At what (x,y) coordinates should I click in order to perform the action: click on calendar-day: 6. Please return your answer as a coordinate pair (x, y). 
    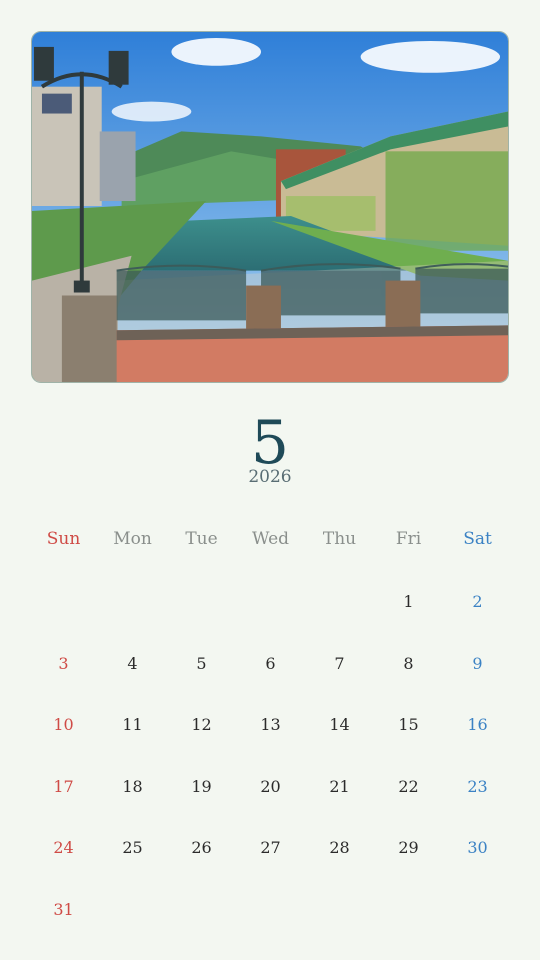
    Looking at the image, I should click on (270, 663).